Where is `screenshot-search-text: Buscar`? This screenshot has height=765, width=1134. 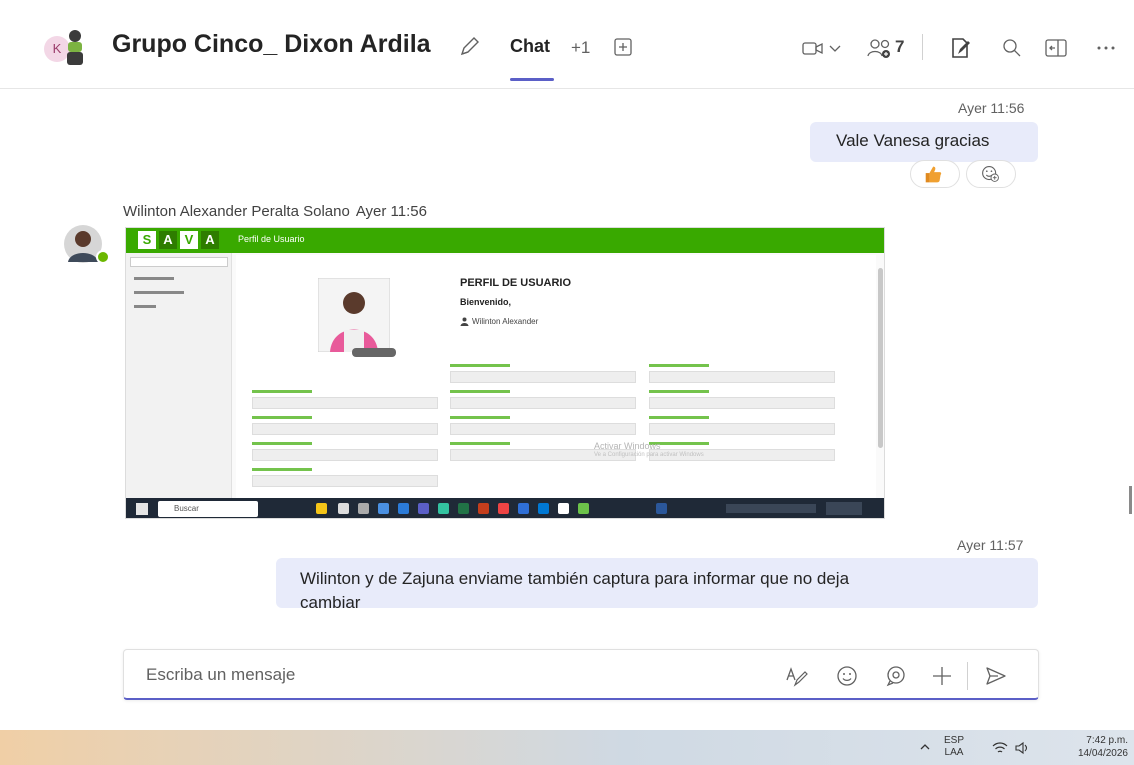
screenshot-search-text: Buscar is located at coordinates (186, 508).